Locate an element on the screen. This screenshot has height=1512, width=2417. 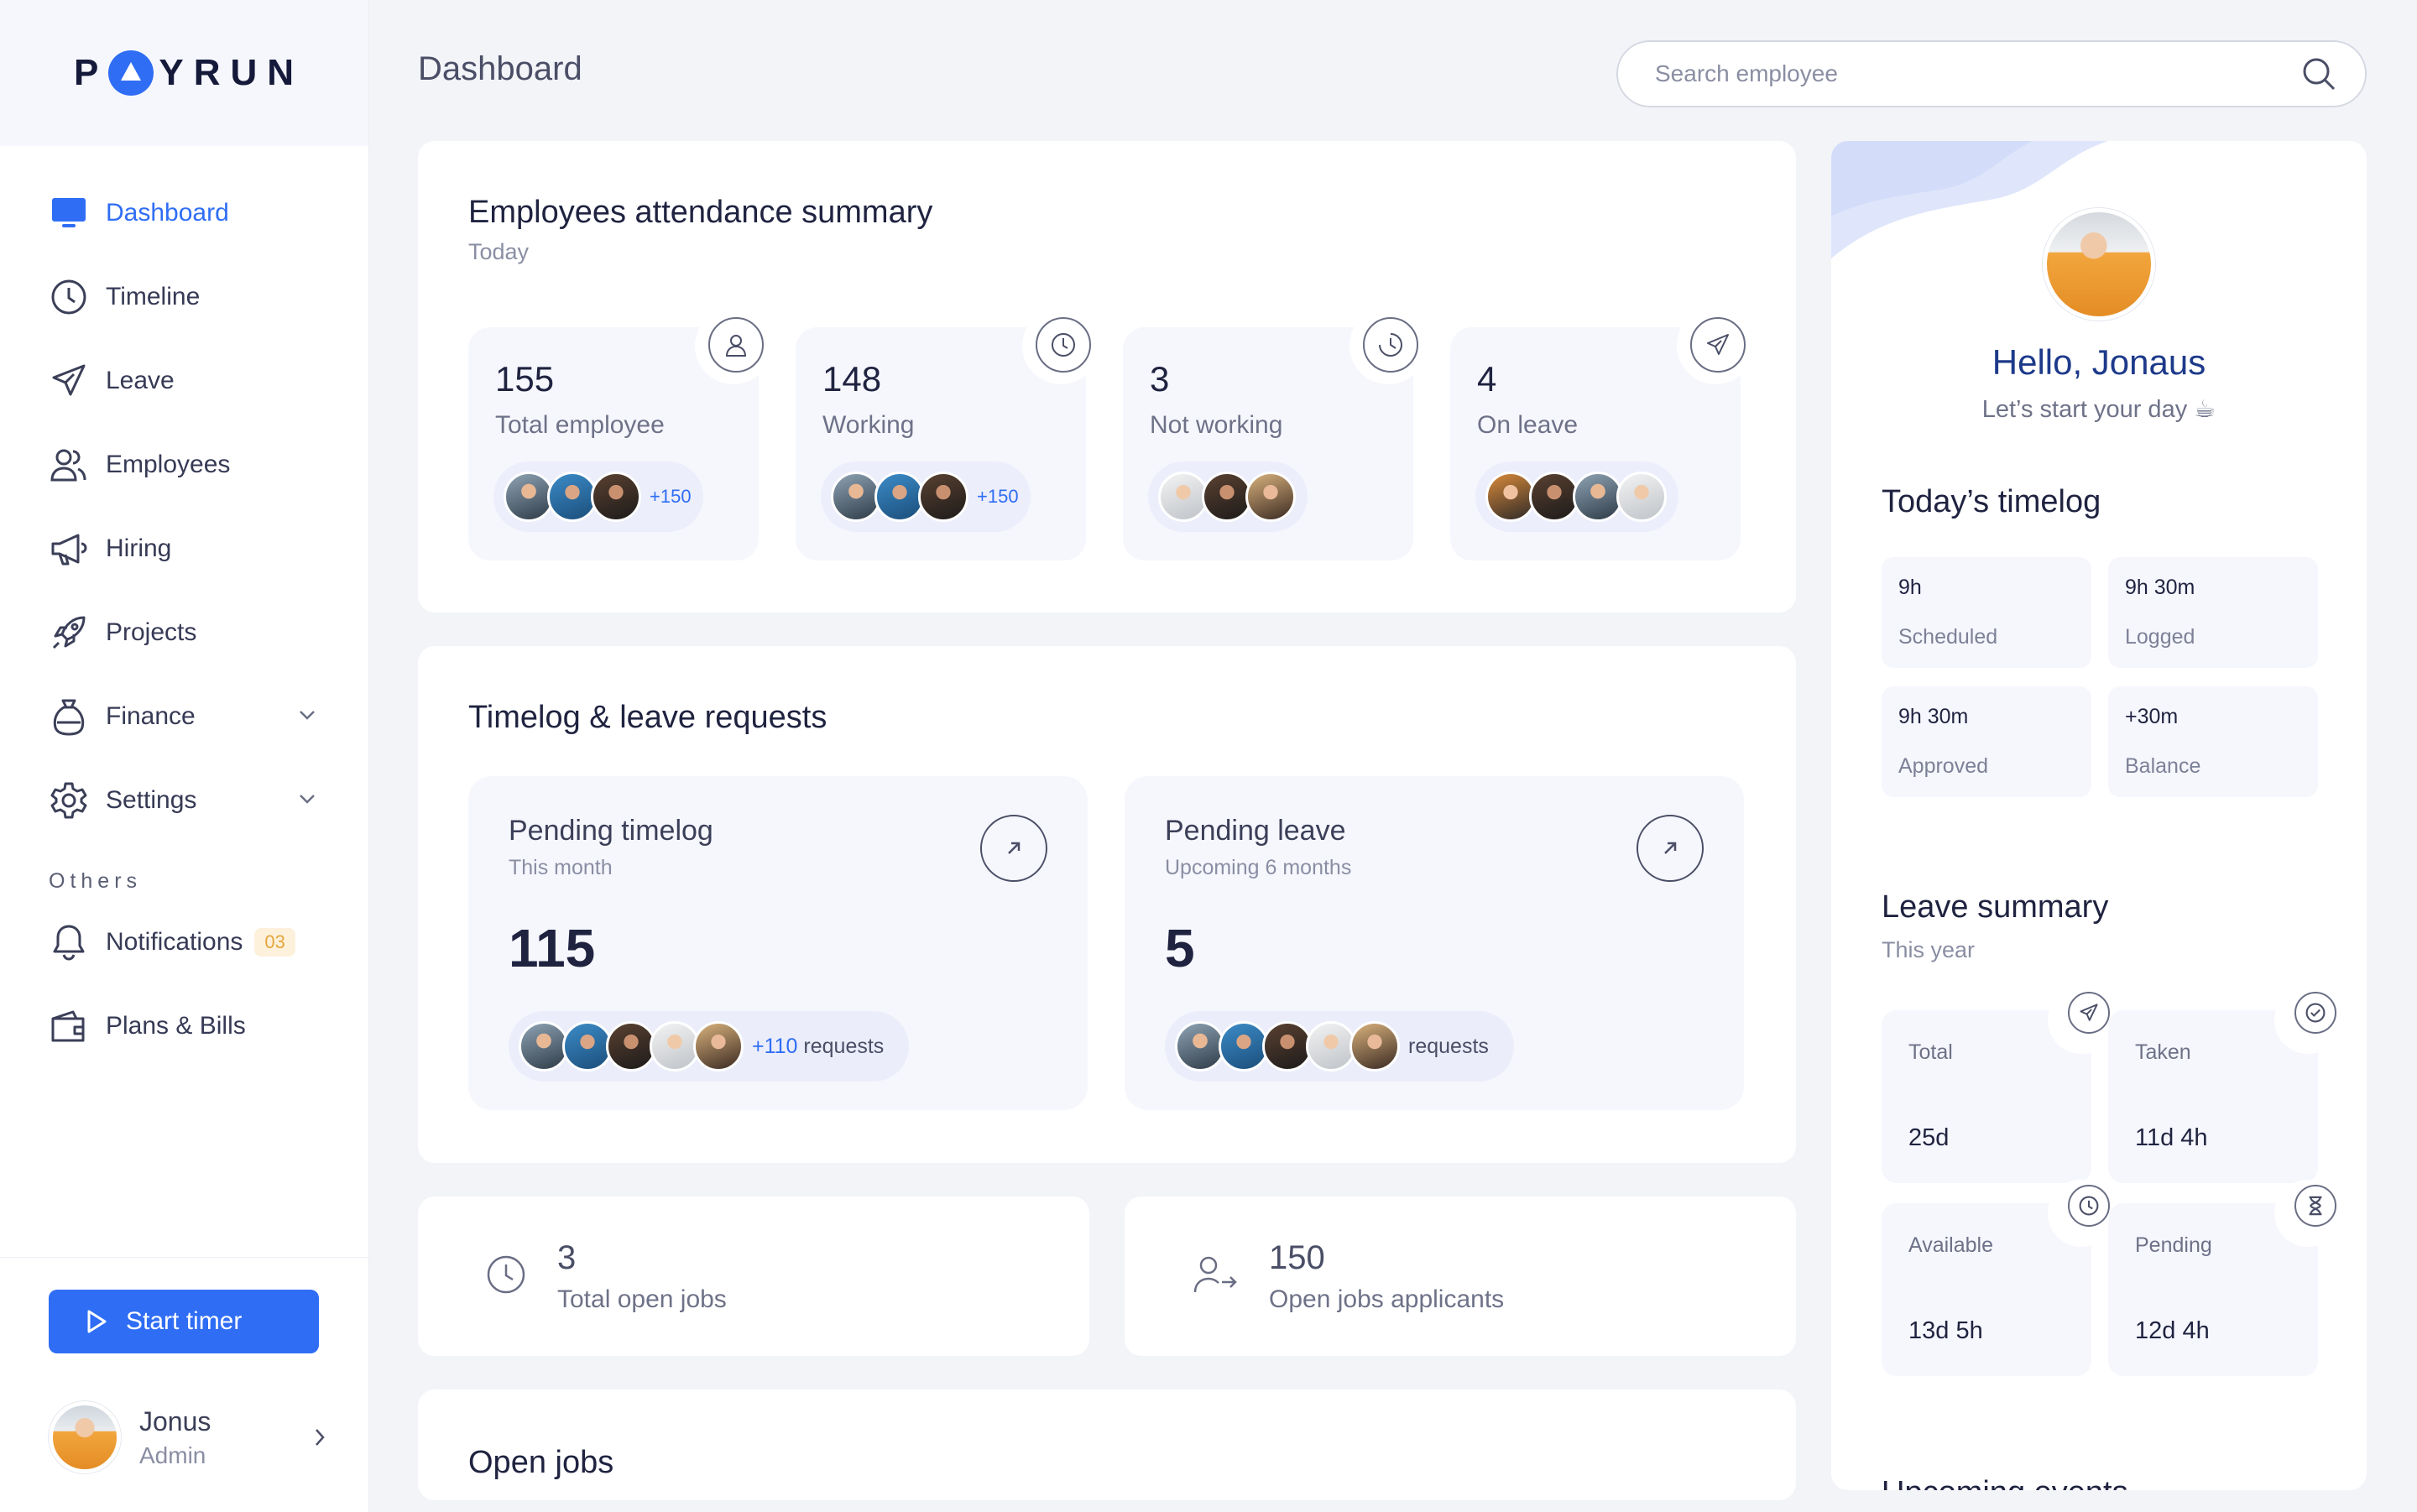
leave-value: 12d 4h is located at coordinates (2172, 1330).